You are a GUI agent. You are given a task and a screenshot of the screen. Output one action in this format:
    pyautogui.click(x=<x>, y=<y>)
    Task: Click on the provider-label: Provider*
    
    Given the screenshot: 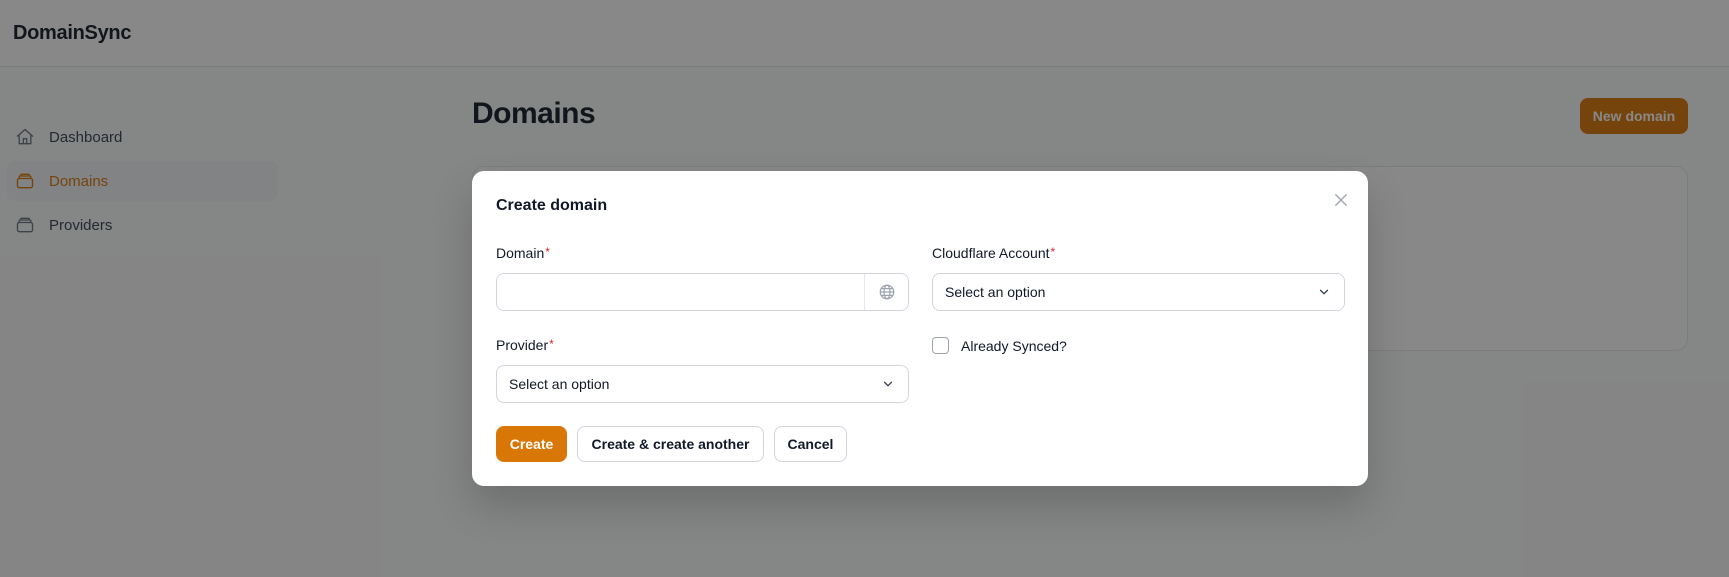 What is the action you would take?
    pyautogui.click(x=525, y=345)
    